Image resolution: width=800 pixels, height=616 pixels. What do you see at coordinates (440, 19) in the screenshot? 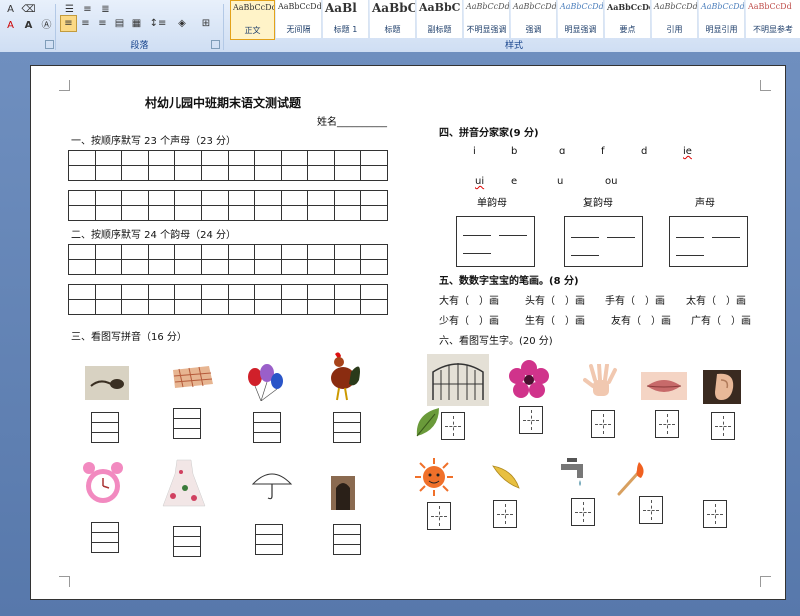
I see `style-subtitle: AaBbC 副标题` at bounding box center [440, 19].